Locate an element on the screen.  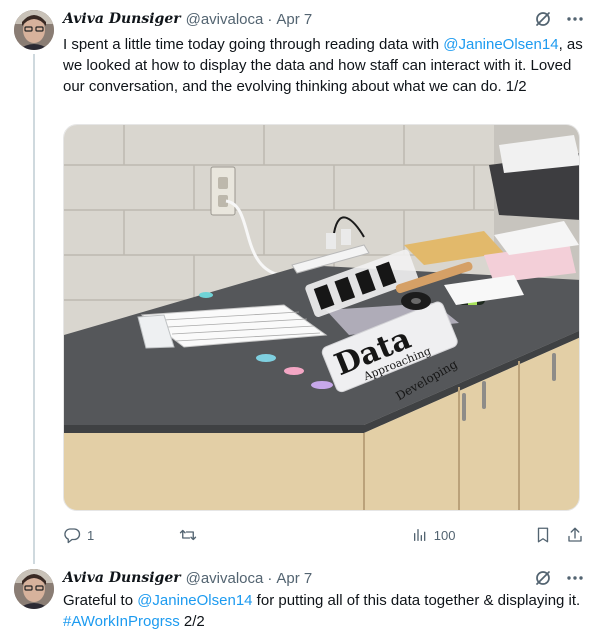
views-button: 100 is located at coordinates (473, 535).